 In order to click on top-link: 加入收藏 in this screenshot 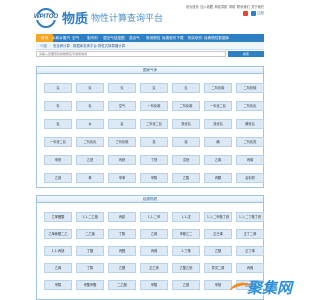, I will do `click(206, 7)`.